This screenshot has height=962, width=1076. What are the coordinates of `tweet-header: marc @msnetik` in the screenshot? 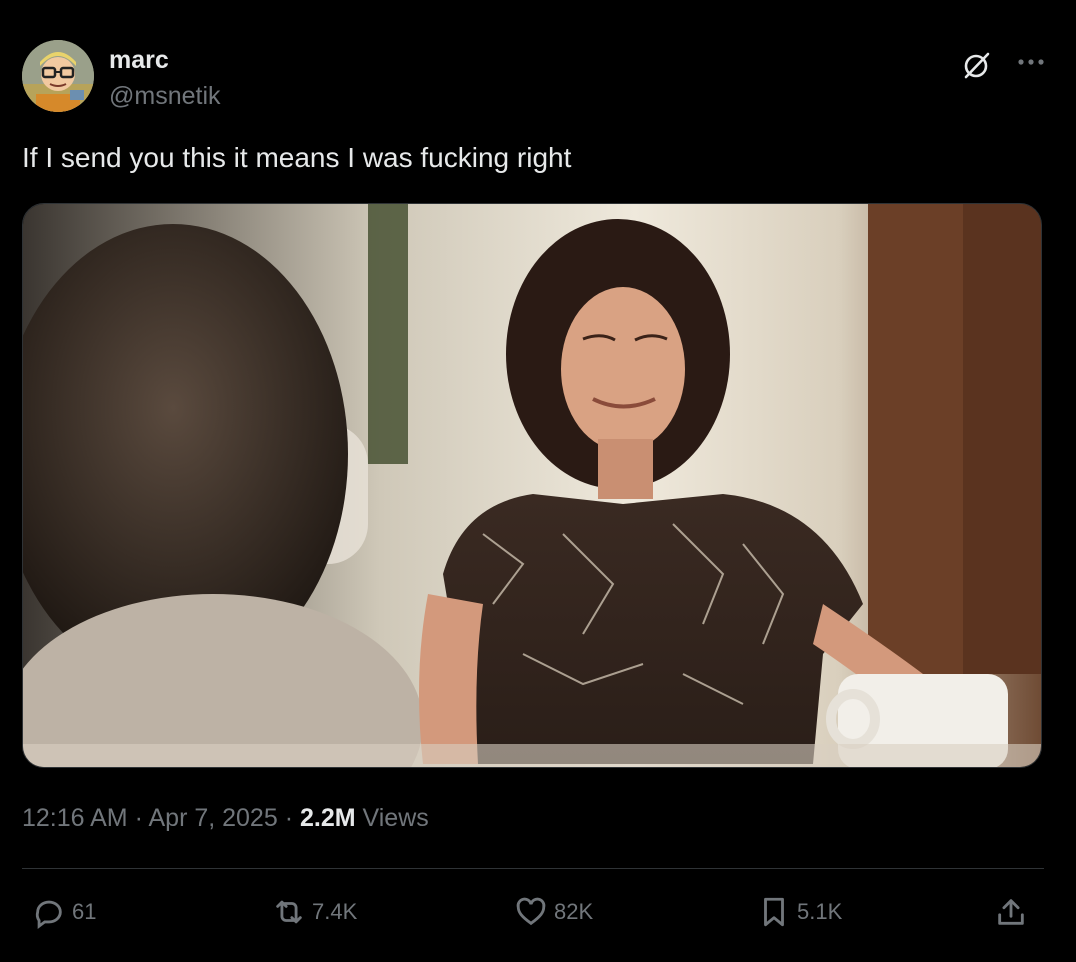 It's located at (534, 77).